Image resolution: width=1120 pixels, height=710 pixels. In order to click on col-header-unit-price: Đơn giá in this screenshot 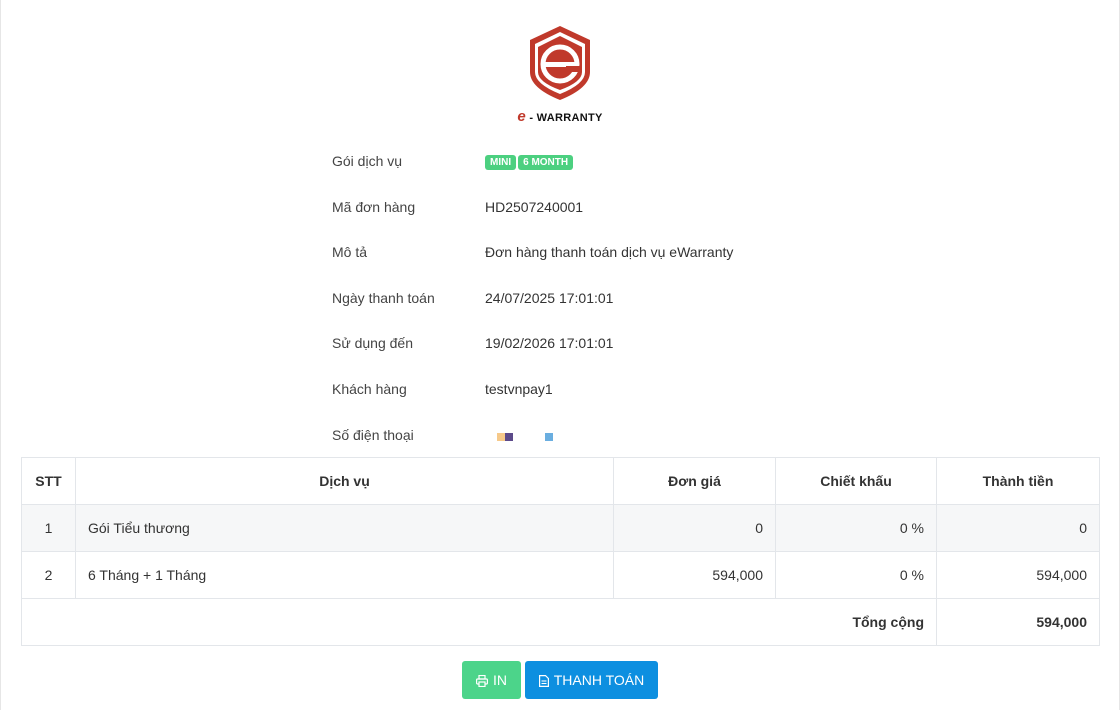, I will do `click(694, 481)`.